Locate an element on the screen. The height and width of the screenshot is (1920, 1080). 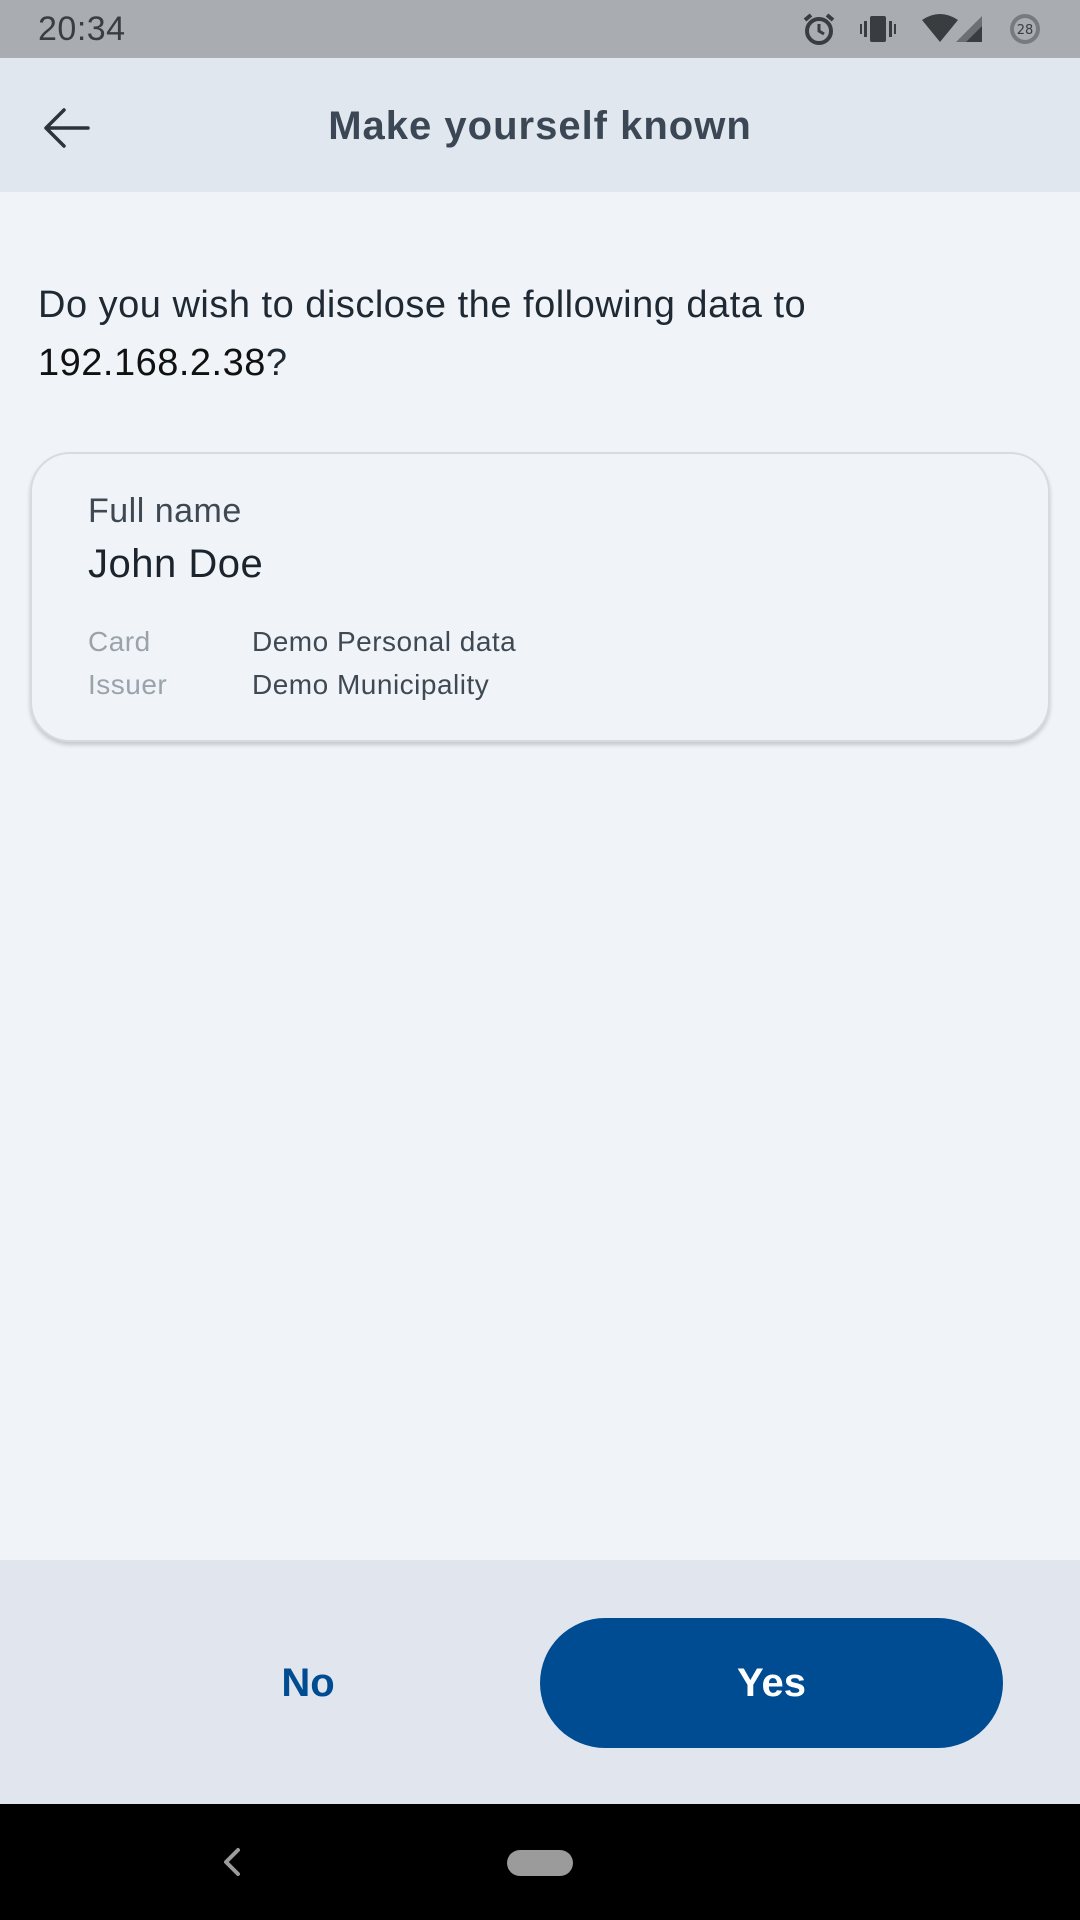
wifi-icon is located at coordinates (952, 29).